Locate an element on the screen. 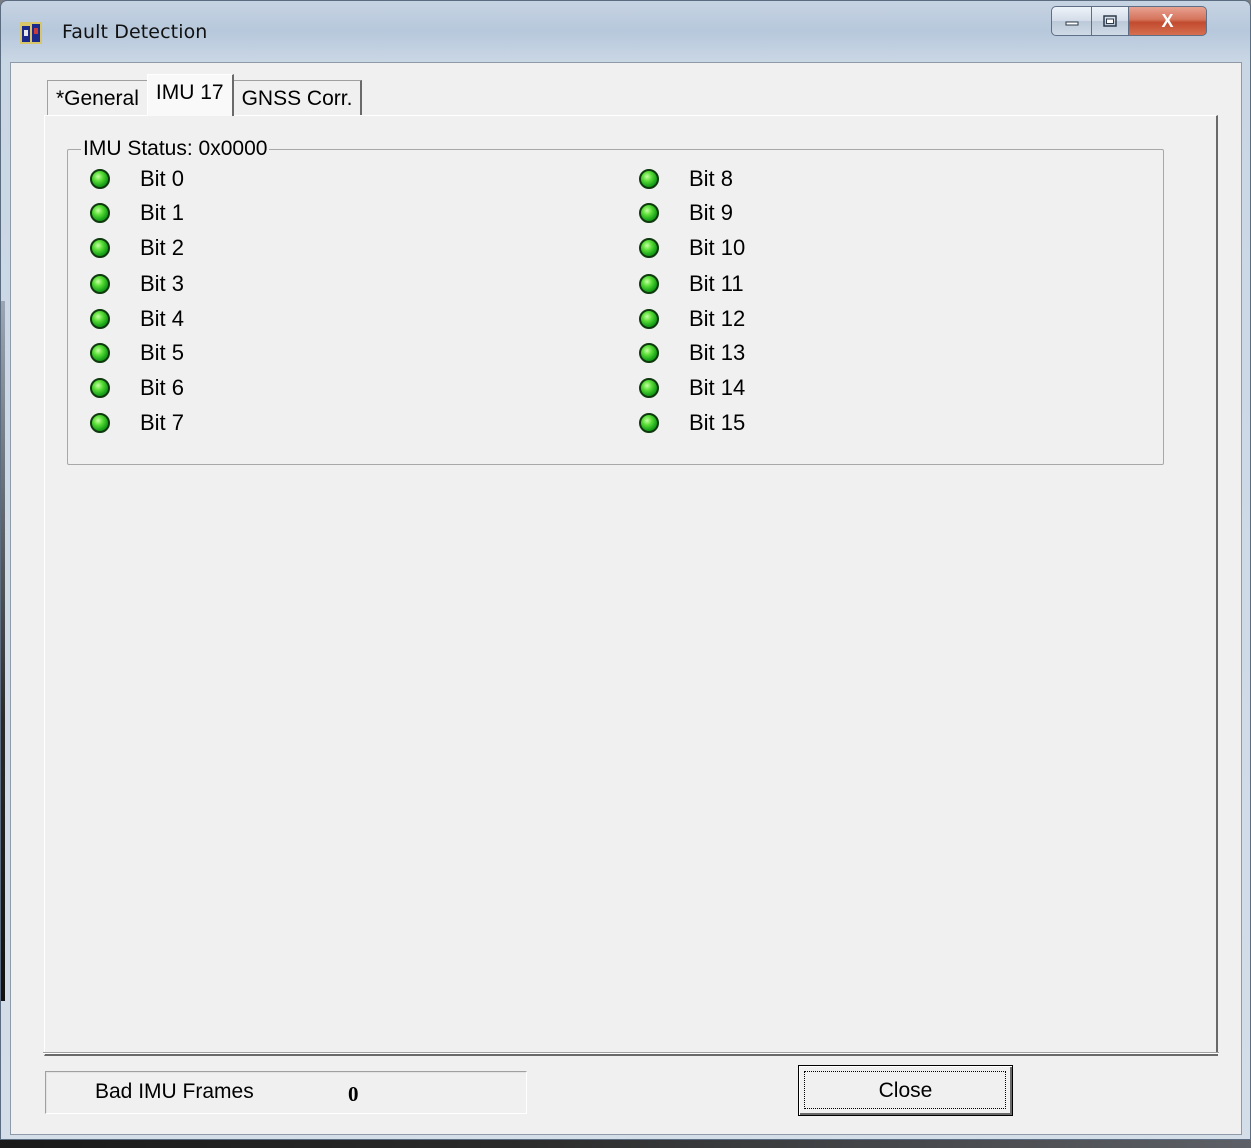 The image size is (1251, 1148). bit-indicator-2: Bit 2 is located at coordinates (137, 248).